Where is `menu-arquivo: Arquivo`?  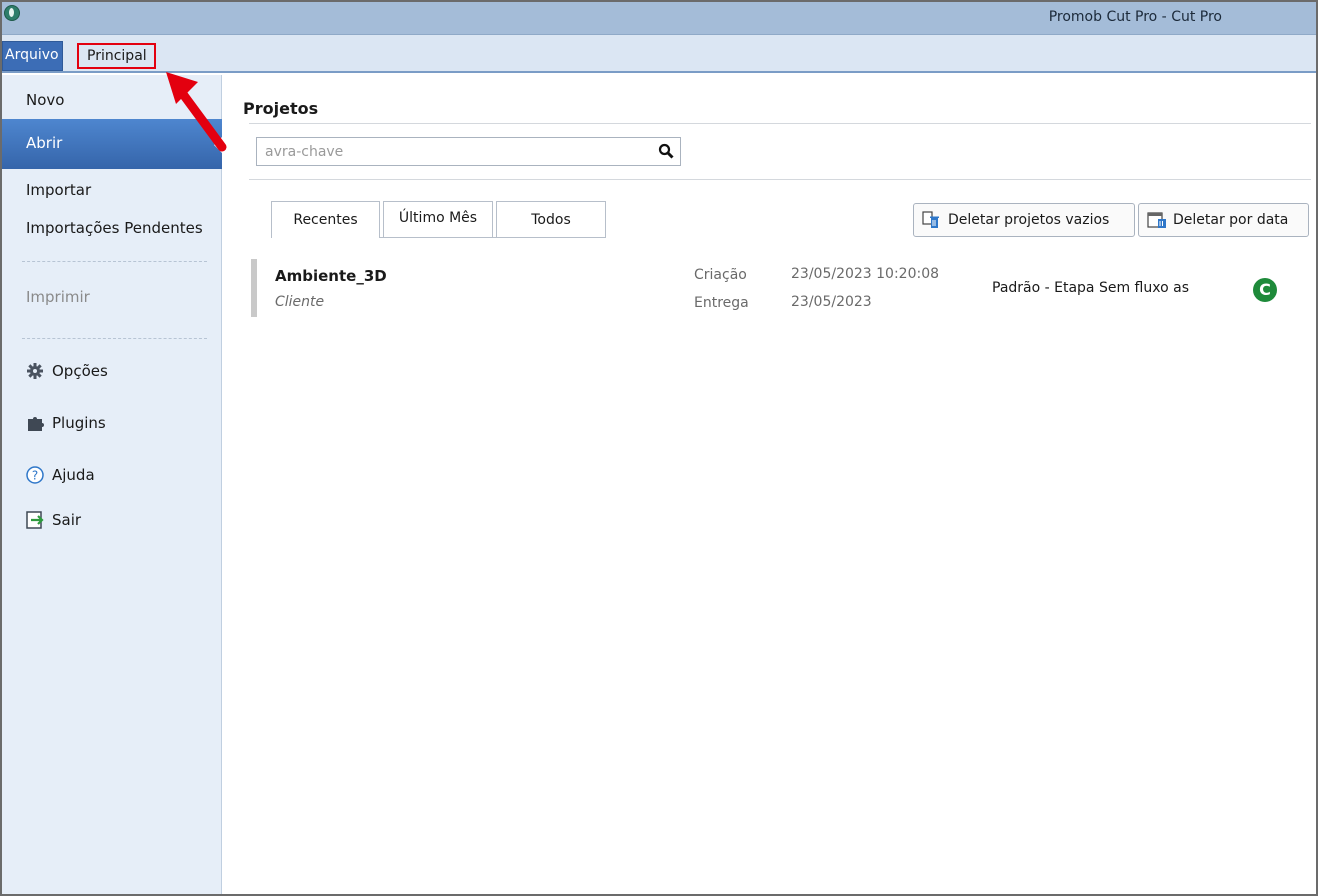 menu-arquivo: Arquivo is located at coordinates (32, 56).